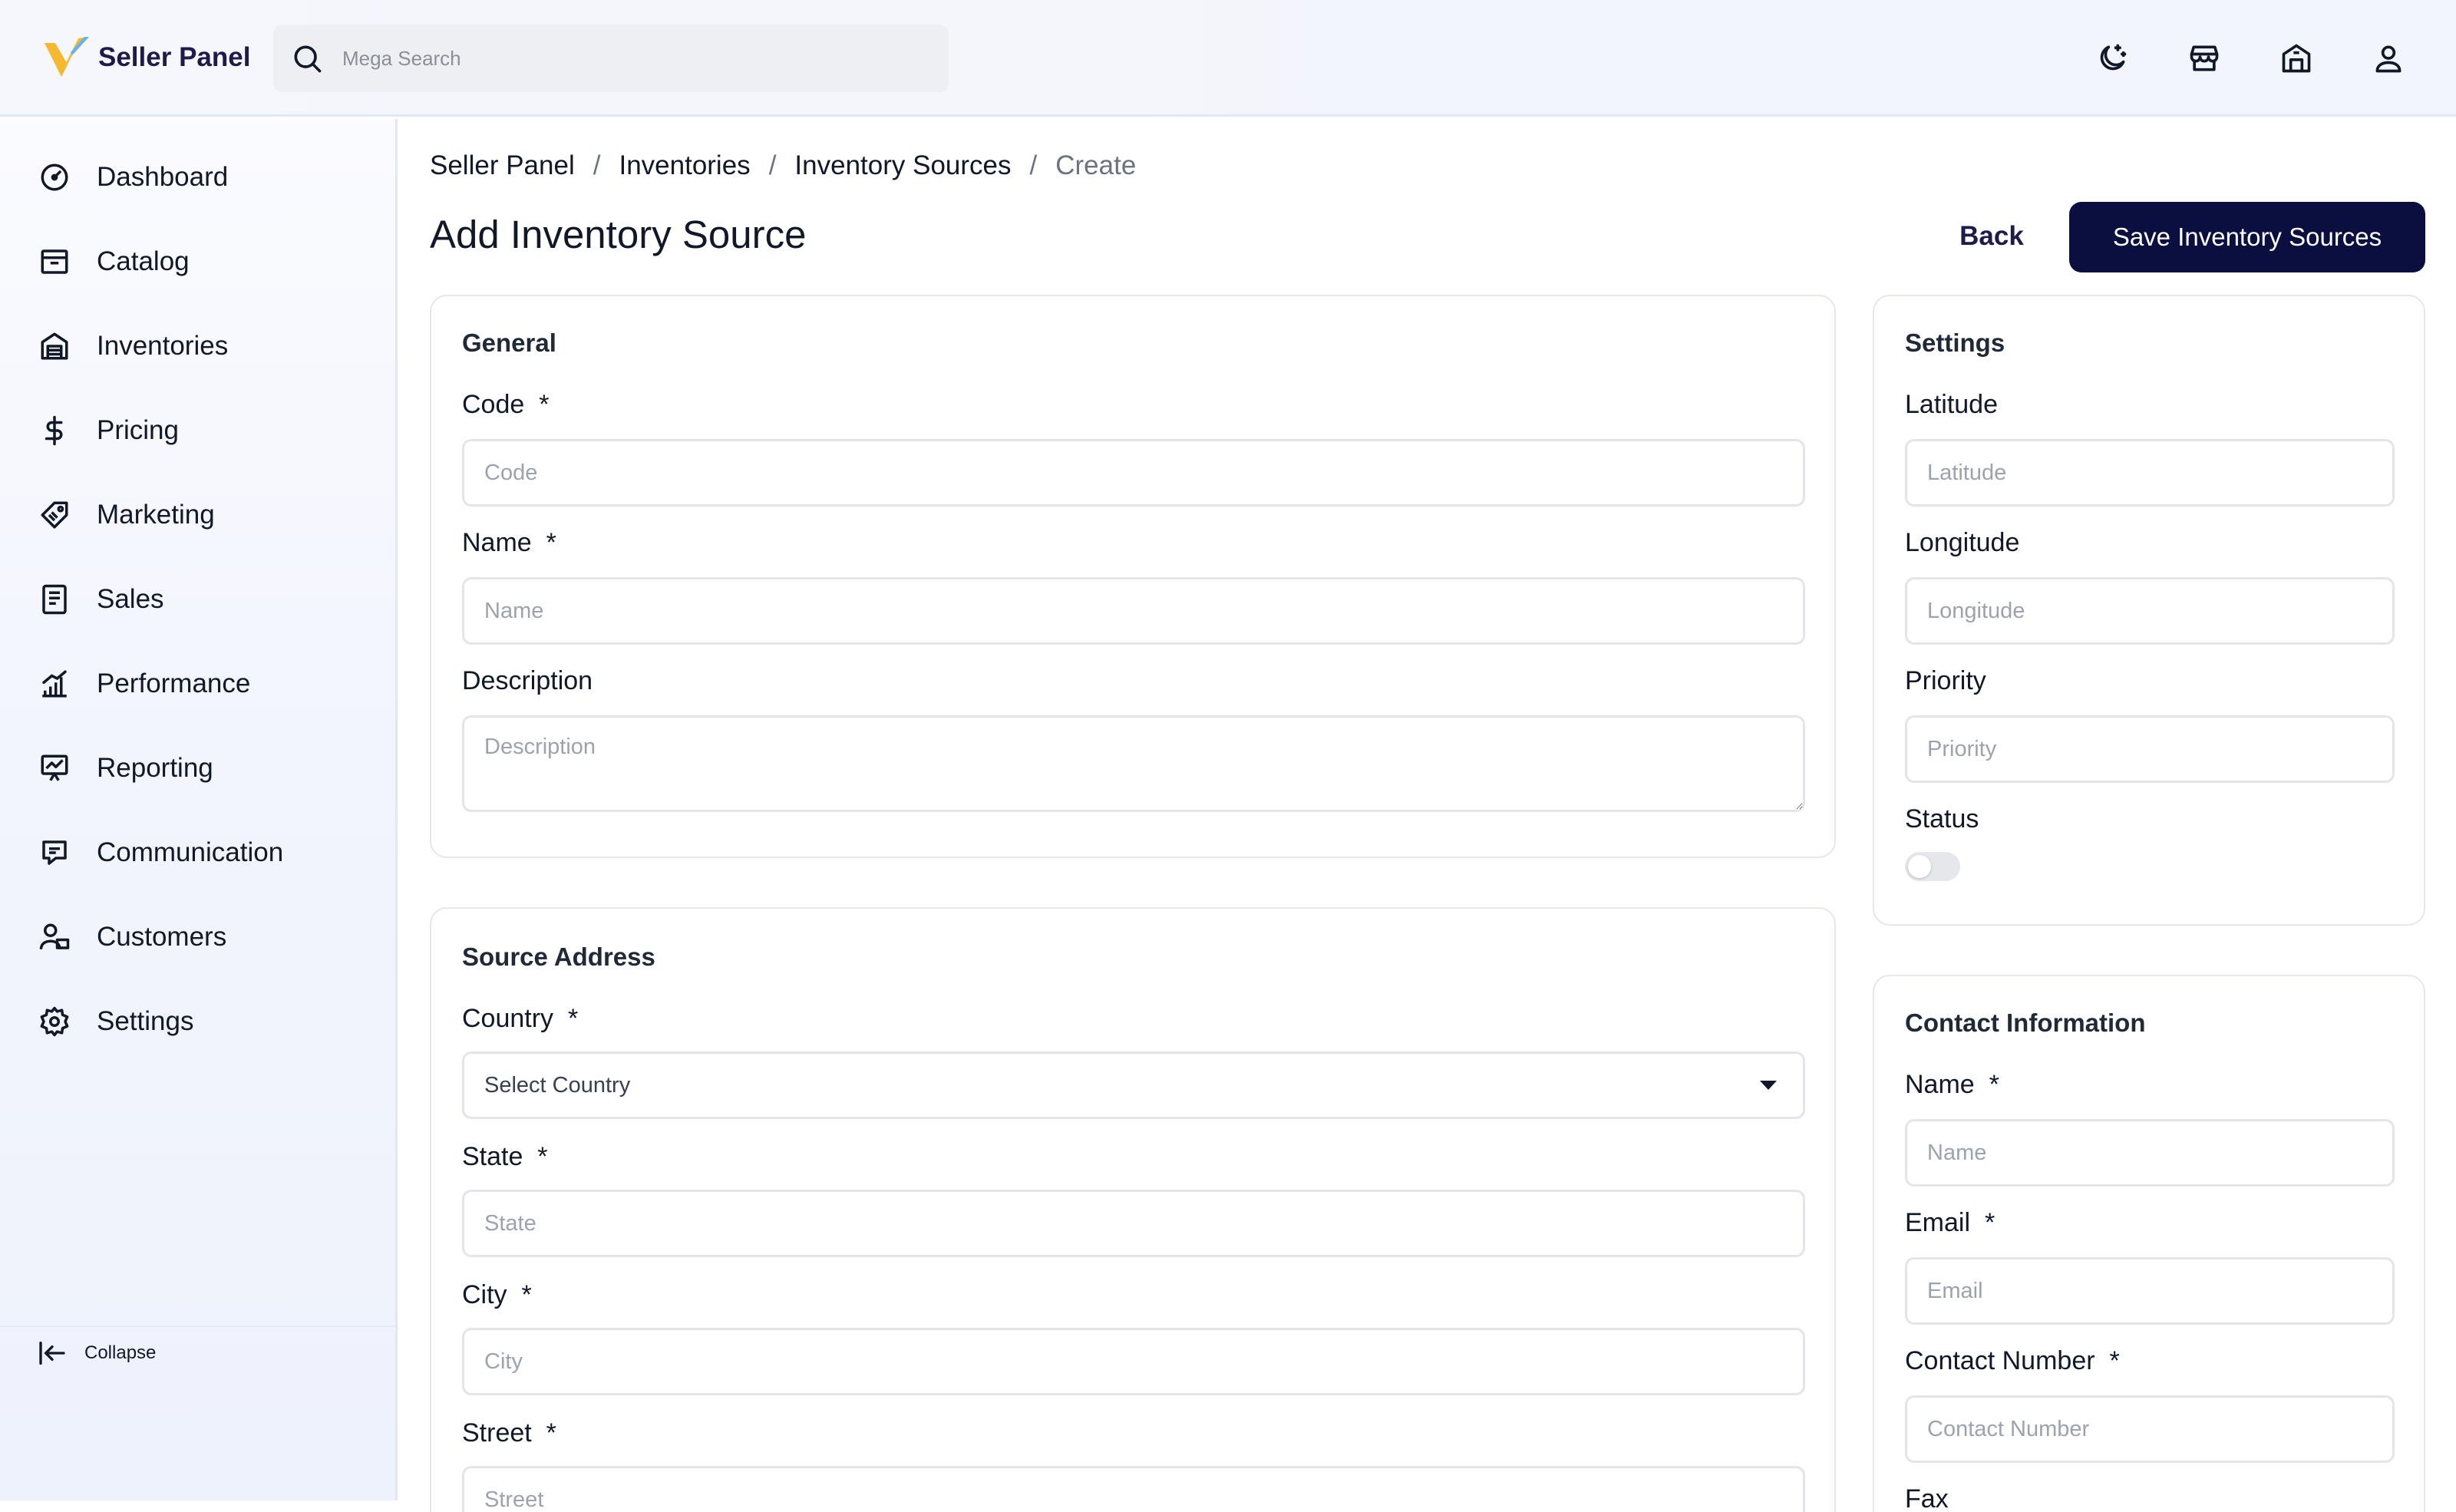  What do you see at coordinates (618, 235) in the screenshot?
I see `page-title: Add Inventory Source` at bounding box center [618, 235].